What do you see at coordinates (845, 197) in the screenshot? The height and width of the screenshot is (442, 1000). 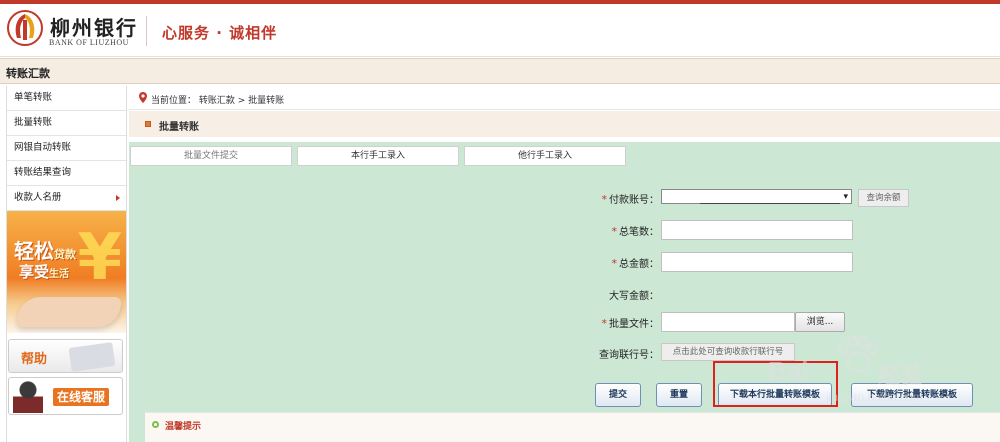 I see `chevron-down-icon: ▾` at bounding box center [845, 197].